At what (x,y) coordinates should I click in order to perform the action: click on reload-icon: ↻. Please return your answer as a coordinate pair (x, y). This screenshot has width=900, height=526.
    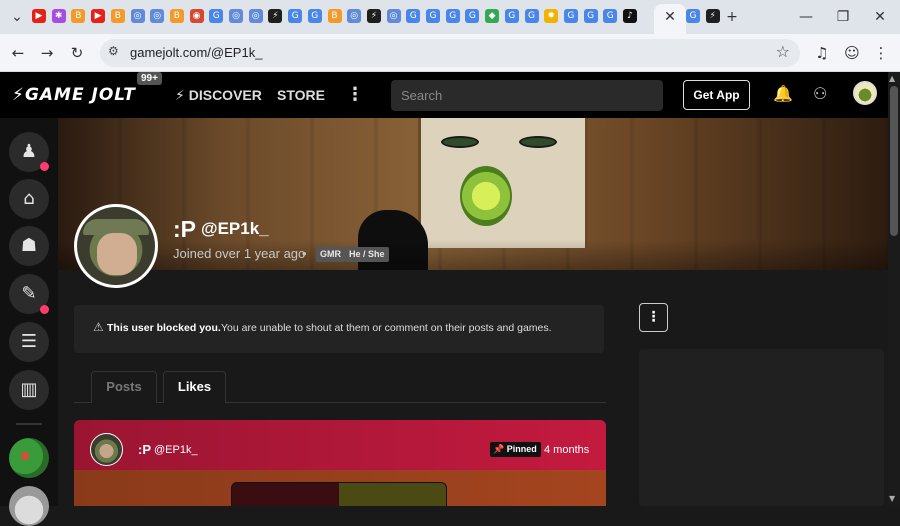
    Looking at the image, I should click on (77, 53).